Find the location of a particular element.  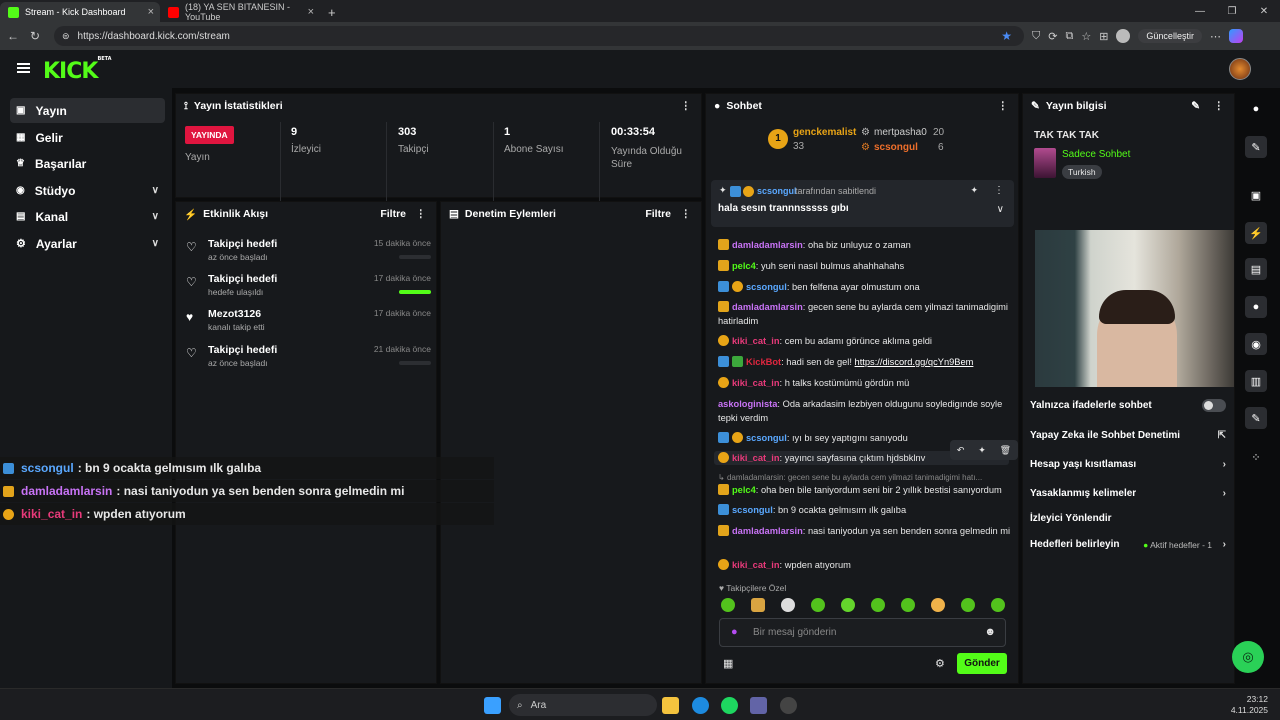

sidebar-item-kanal: ▤ Kanal ∨ is located at coordinates (87, 216).